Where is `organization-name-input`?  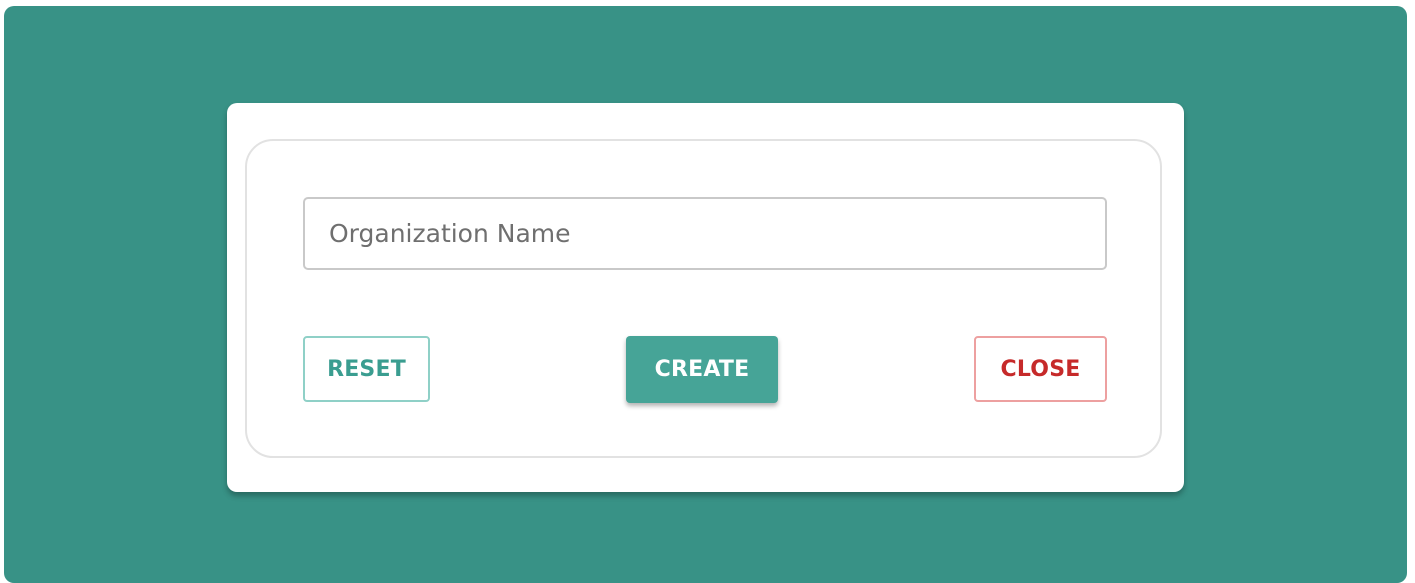 organization-name-input is located at coordinates (705, 233).